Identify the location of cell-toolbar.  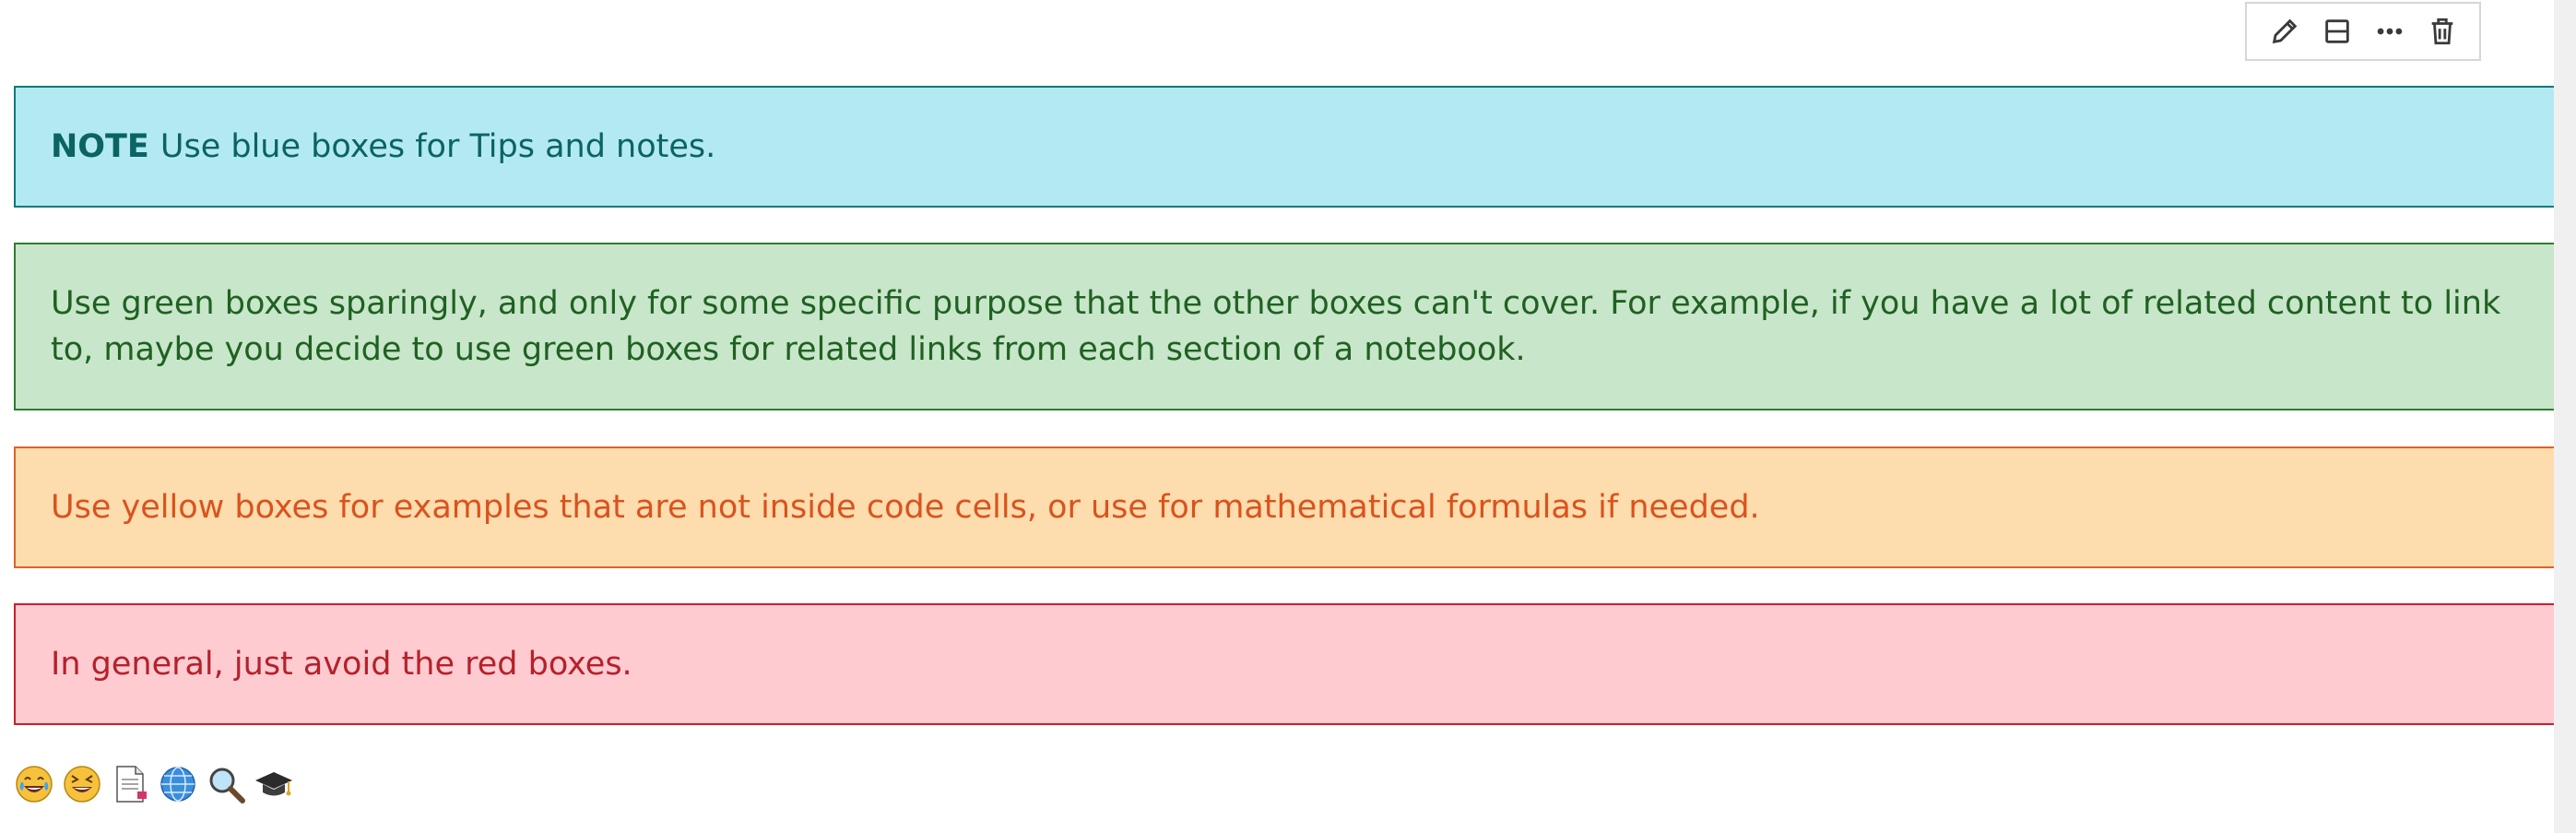
(2363, 31).